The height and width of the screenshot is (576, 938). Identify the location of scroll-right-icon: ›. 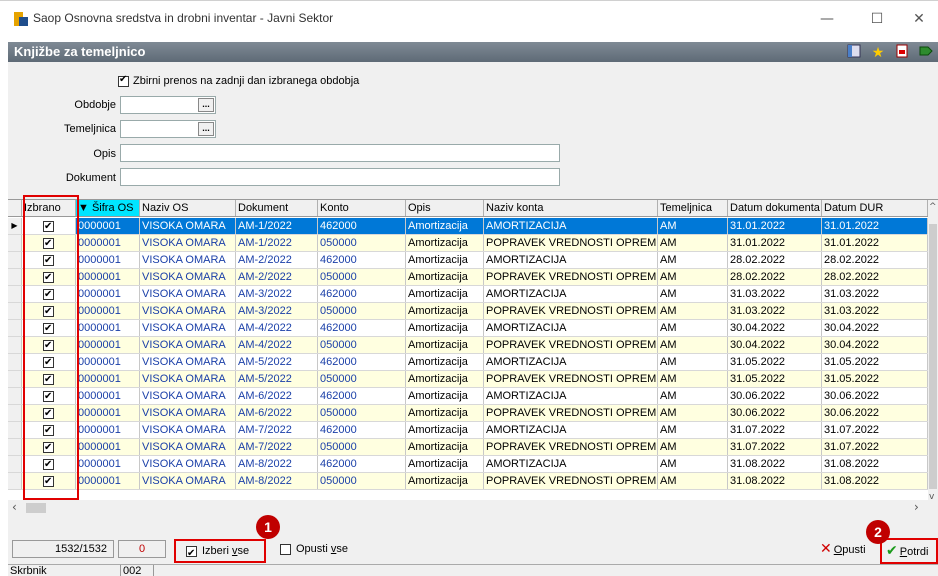
(916, 507).